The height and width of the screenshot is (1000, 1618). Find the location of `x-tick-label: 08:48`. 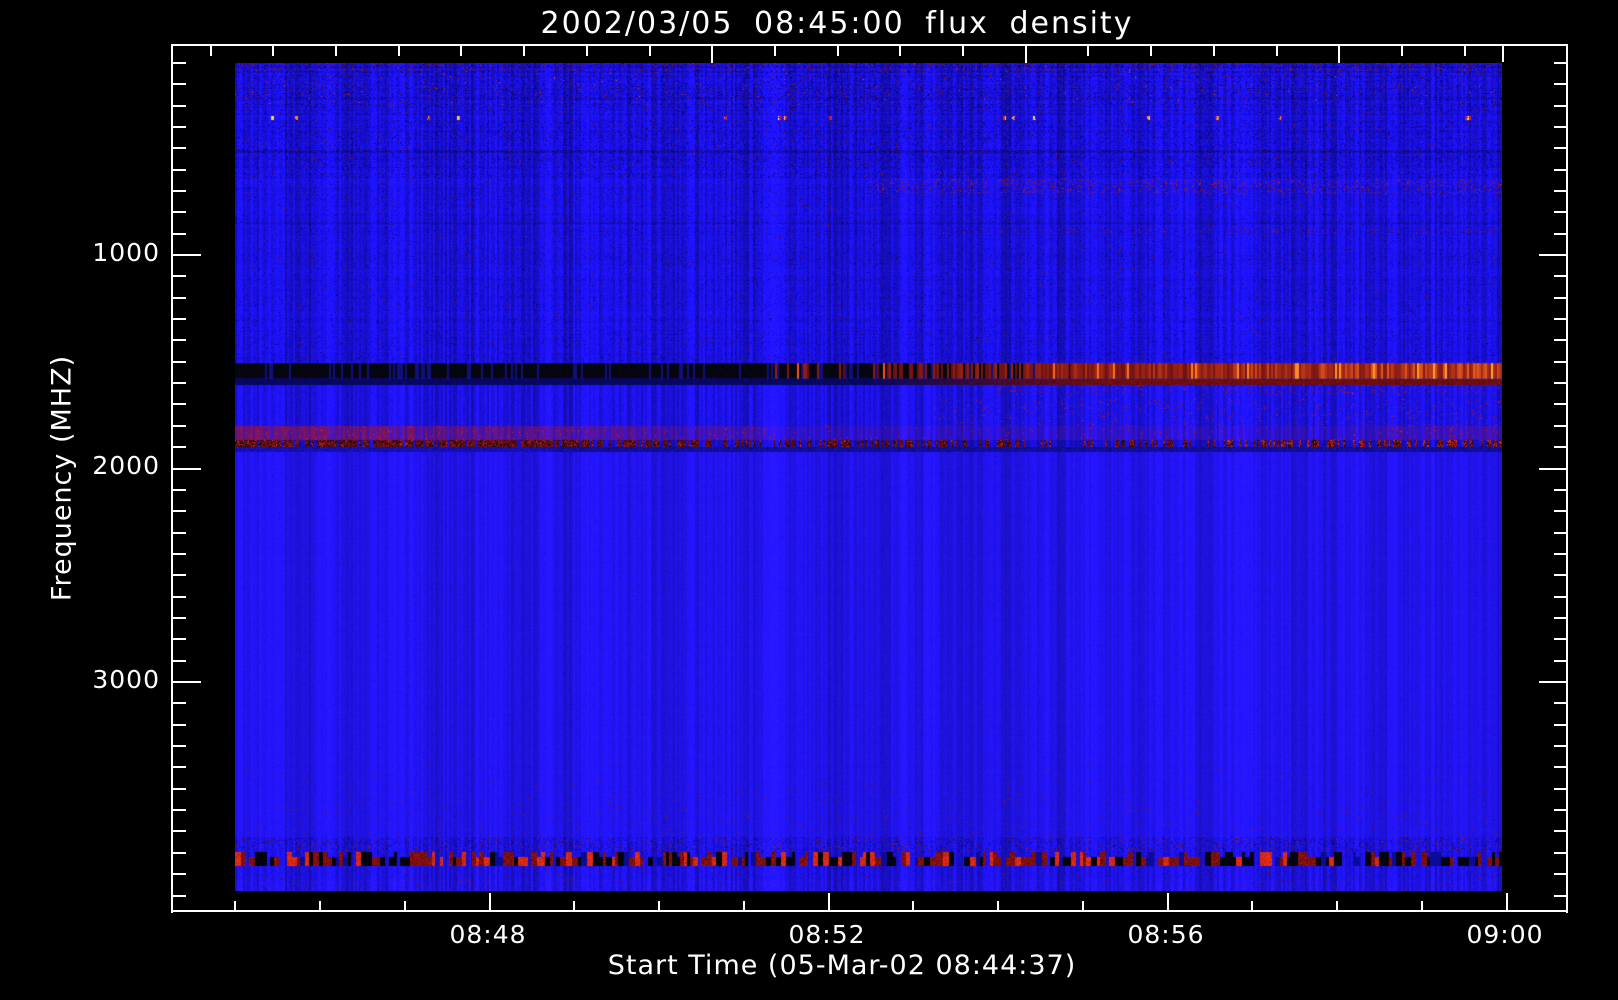

x-tick-label: 08:48 is located at coordinates (488, 934).